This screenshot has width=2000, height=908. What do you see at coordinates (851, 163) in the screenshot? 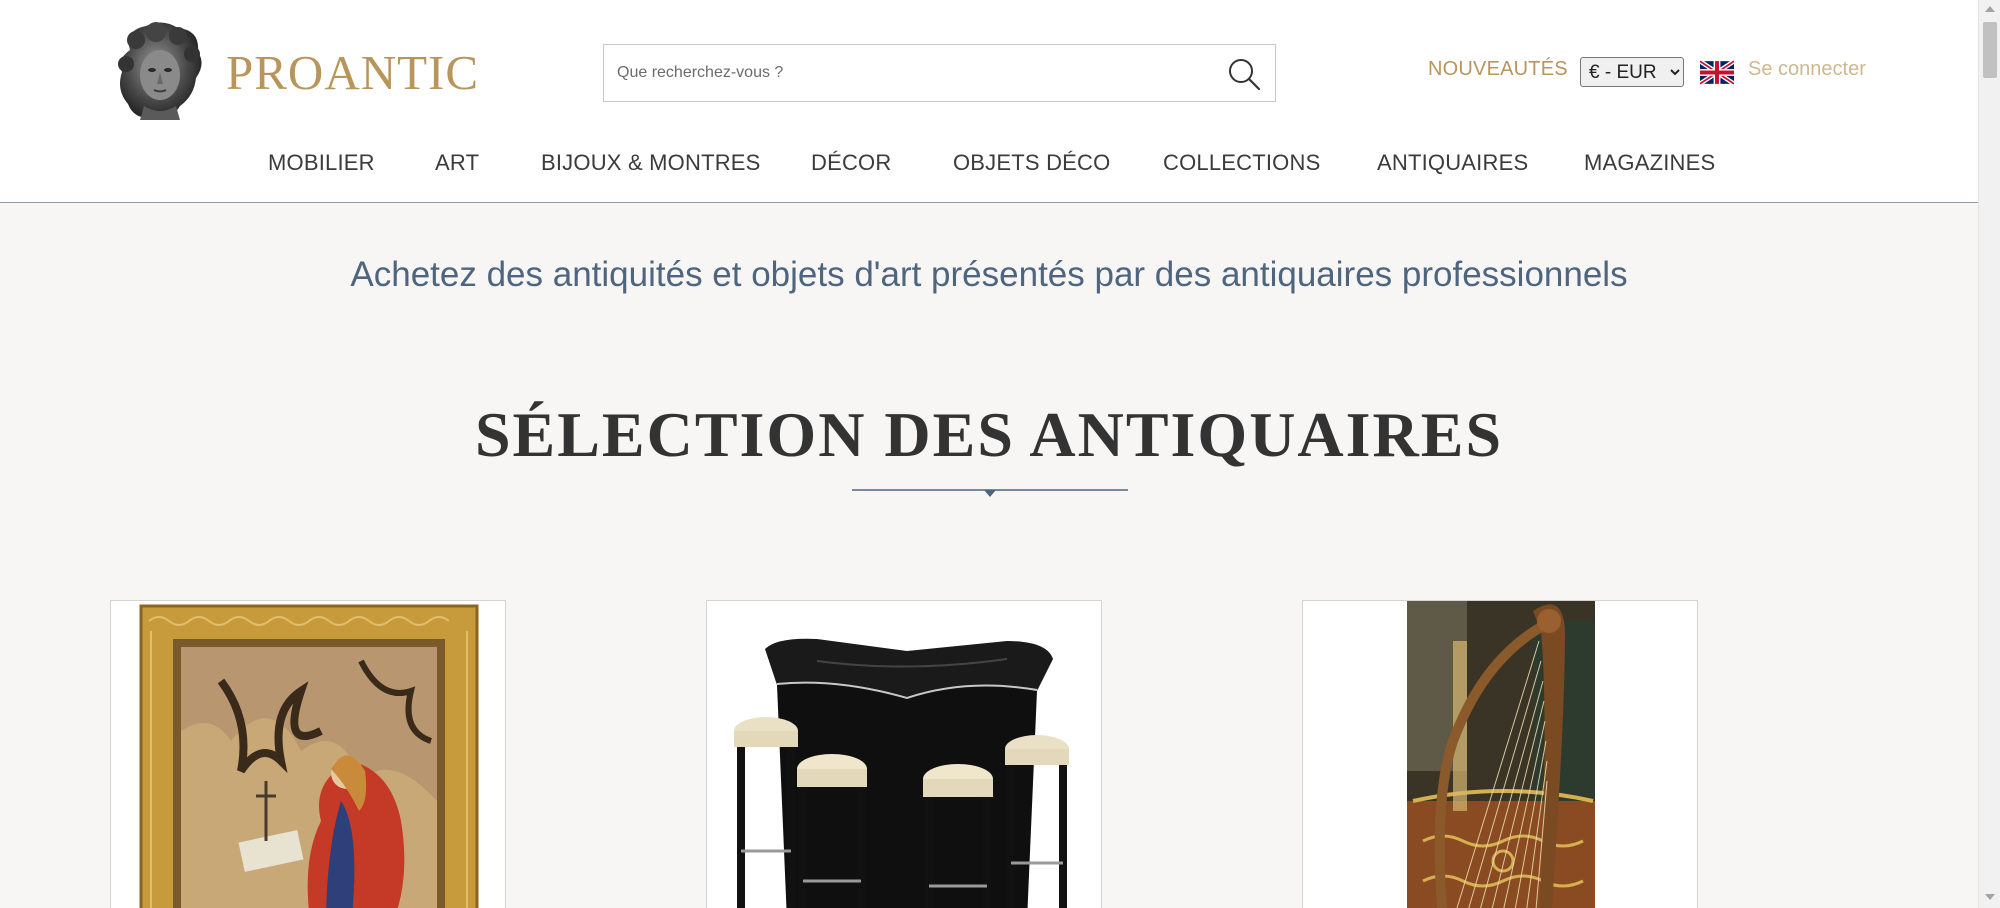
I see `nav-item-decor: DÉCOR` at bounding box center [851, 163].